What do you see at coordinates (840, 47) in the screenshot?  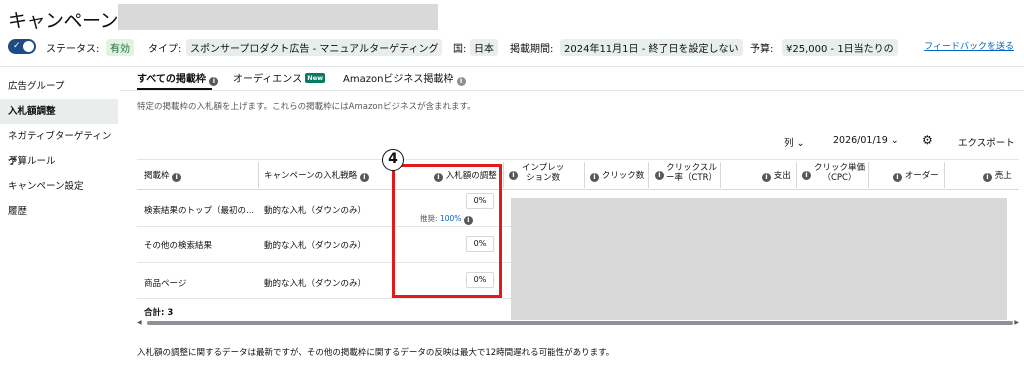 I see `budget-value: ¥25,000 - 1日当たりの` at bounding box center [840, 47].